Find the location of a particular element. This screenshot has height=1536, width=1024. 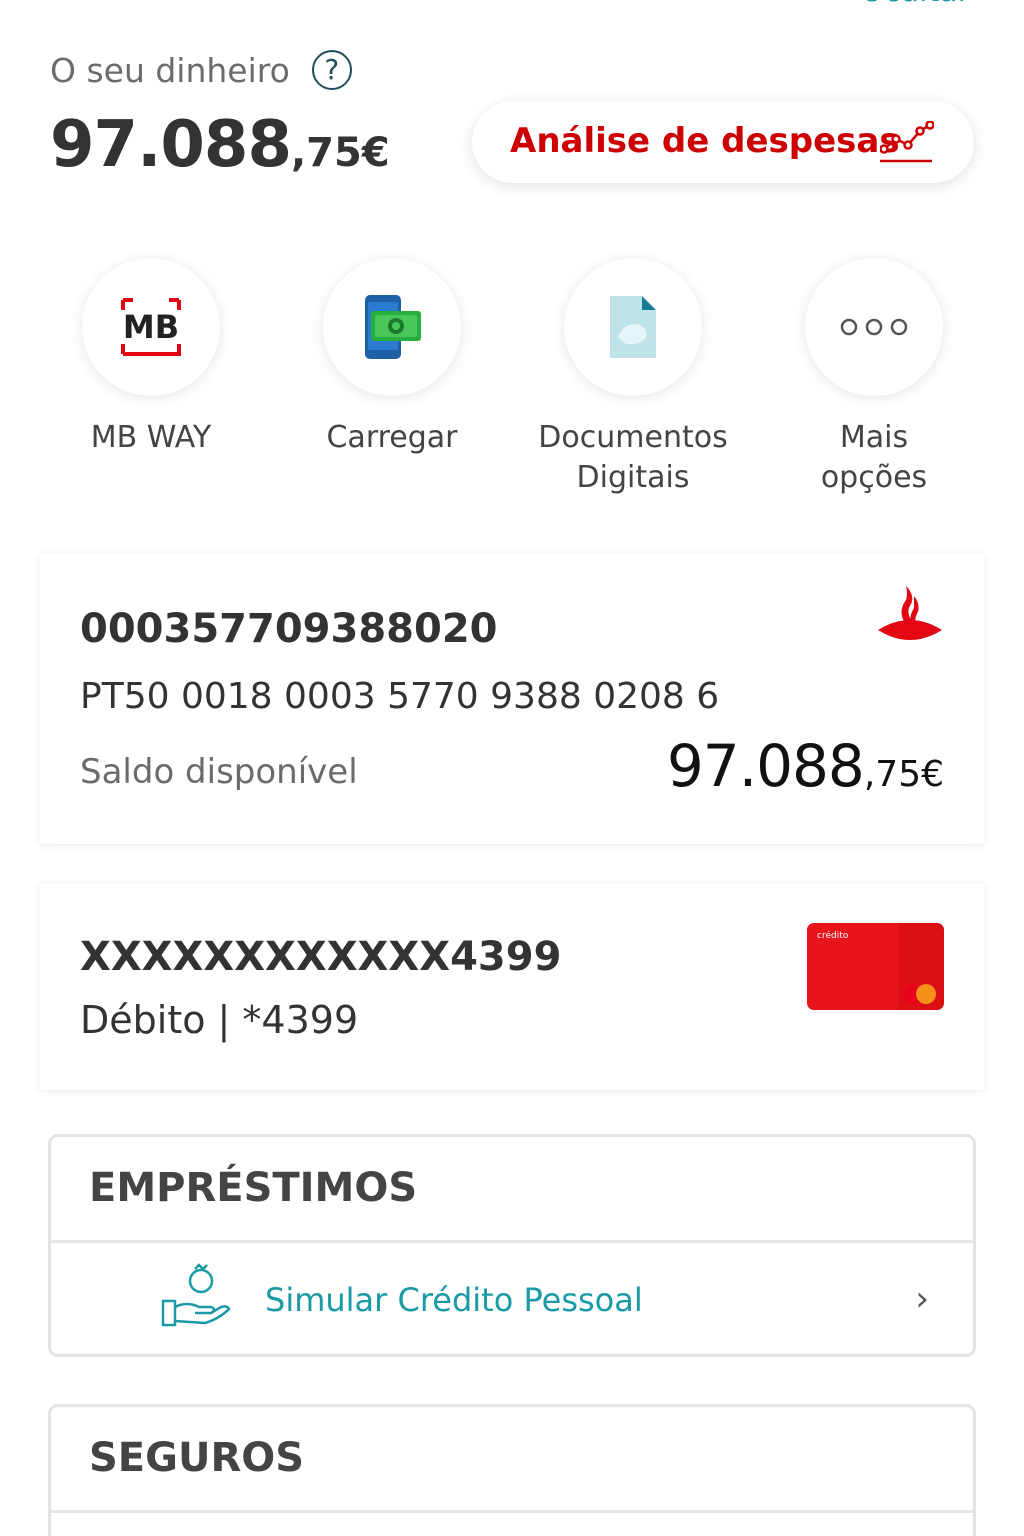

hand-money-bag-icon is located at coordinates (197, 1298).